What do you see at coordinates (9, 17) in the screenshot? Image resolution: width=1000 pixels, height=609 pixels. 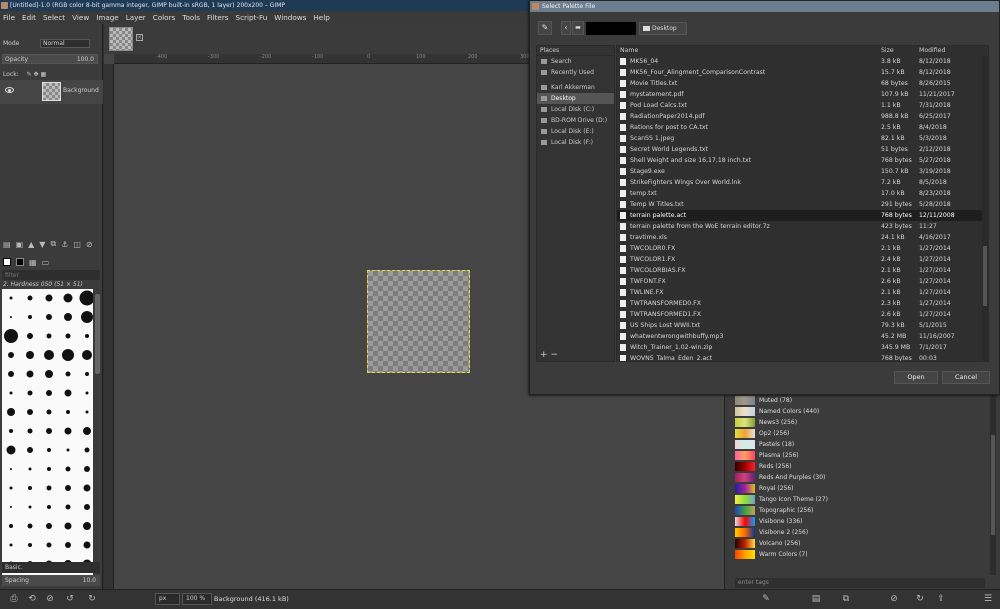 I see `menu-file: File` at bounding box center [9, 17].